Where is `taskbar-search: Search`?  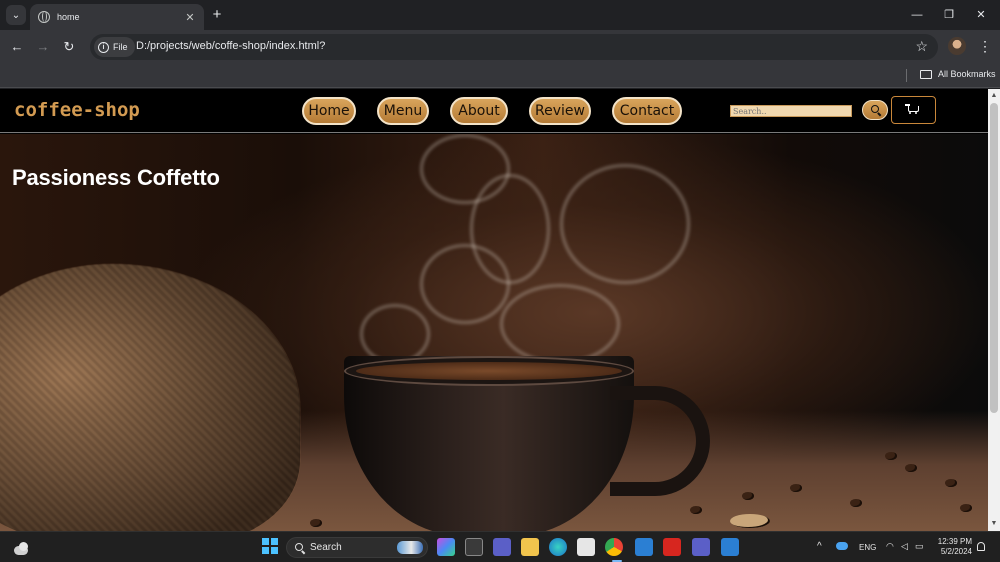
taskbar-search: Search is located at coordinates (357, 547).